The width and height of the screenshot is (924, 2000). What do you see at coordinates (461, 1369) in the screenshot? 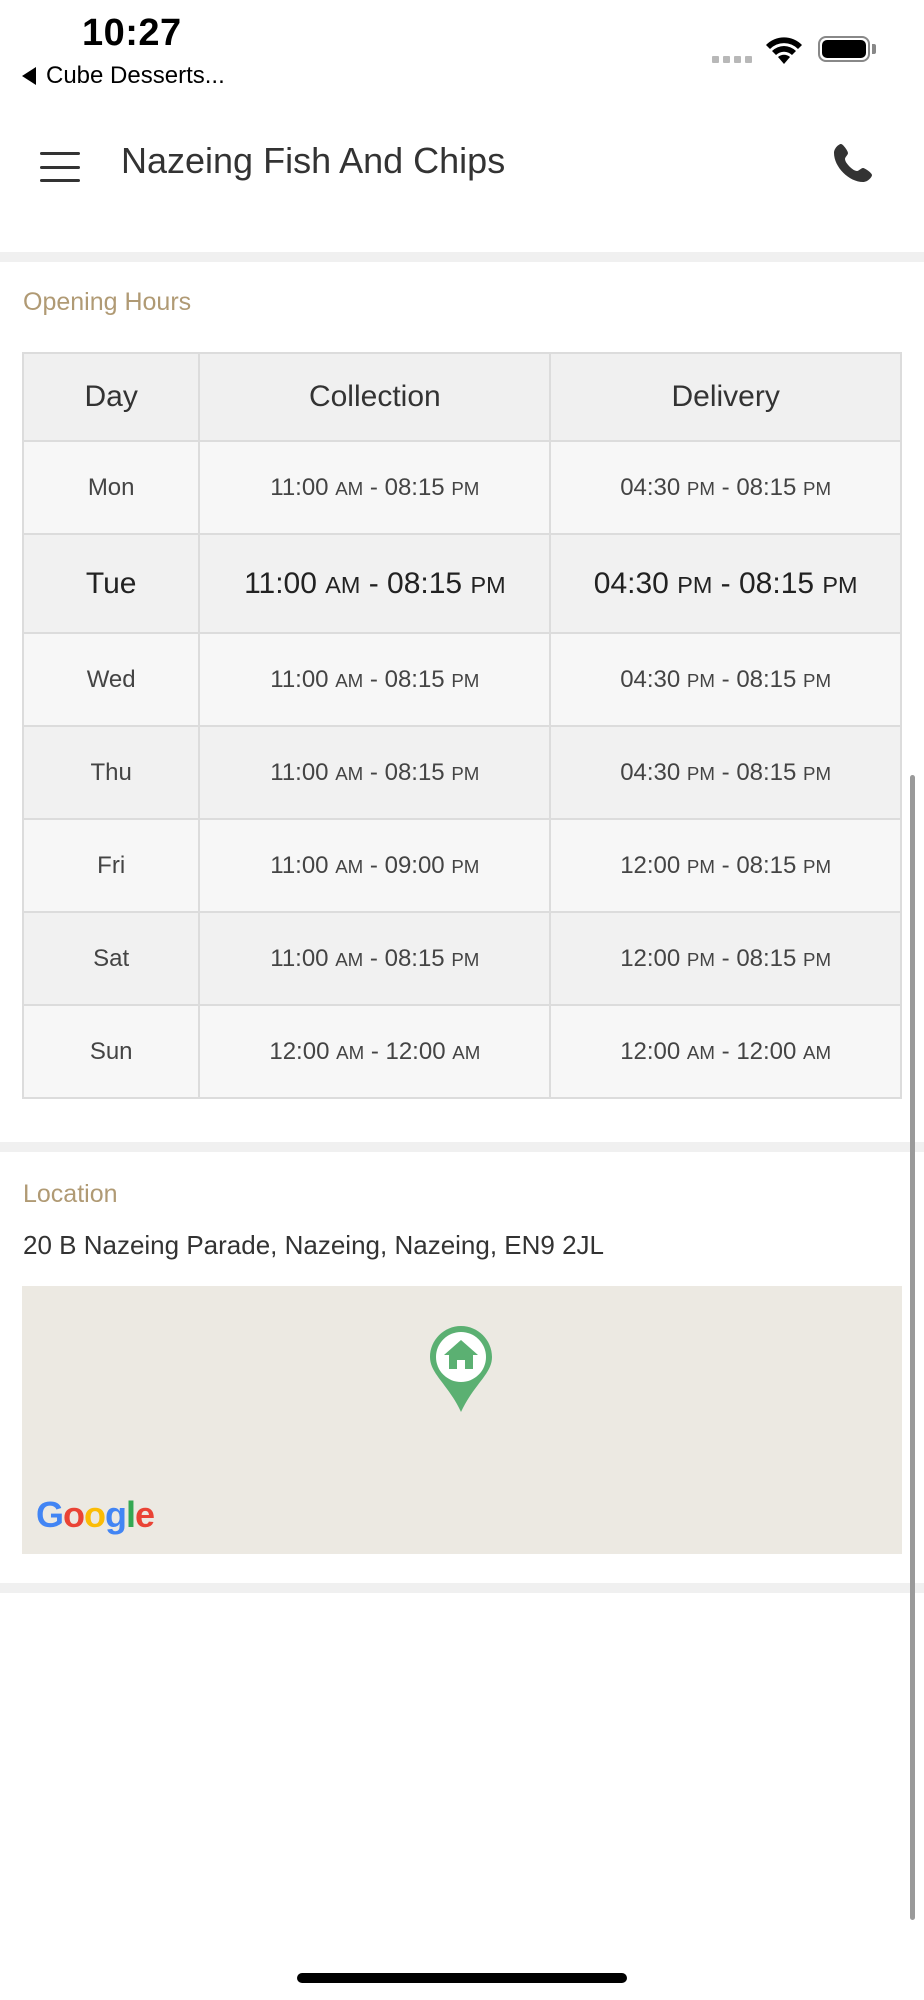
I see `home-map-pin-icon` at bounding box center [461, 1369].